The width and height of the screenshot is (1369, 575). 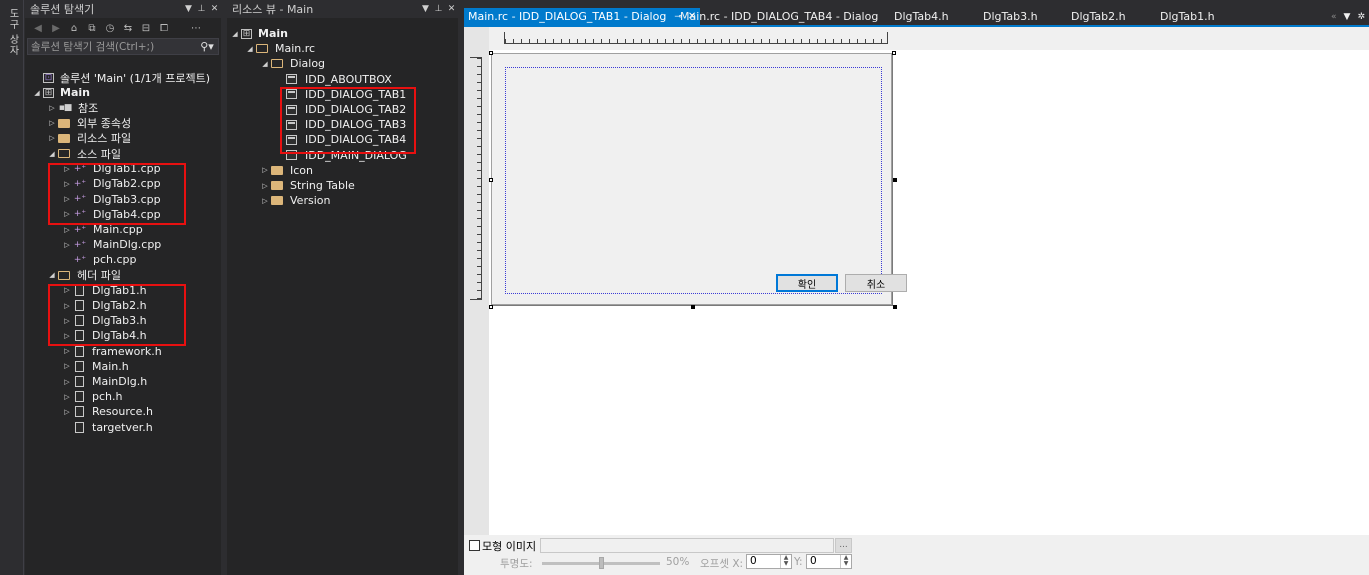 What do you see at coordinates (295, 200) in the screenshot?
I see `tree-item: ▷ Version` at bounding box center [295, 200].